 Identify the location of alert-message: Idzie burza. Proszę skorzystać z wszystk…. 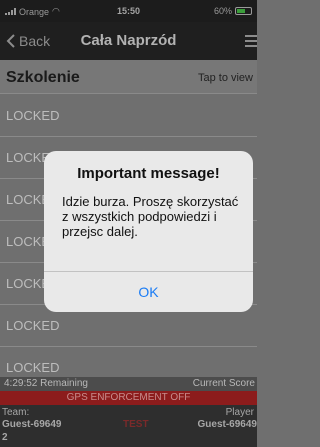
(150, 216).